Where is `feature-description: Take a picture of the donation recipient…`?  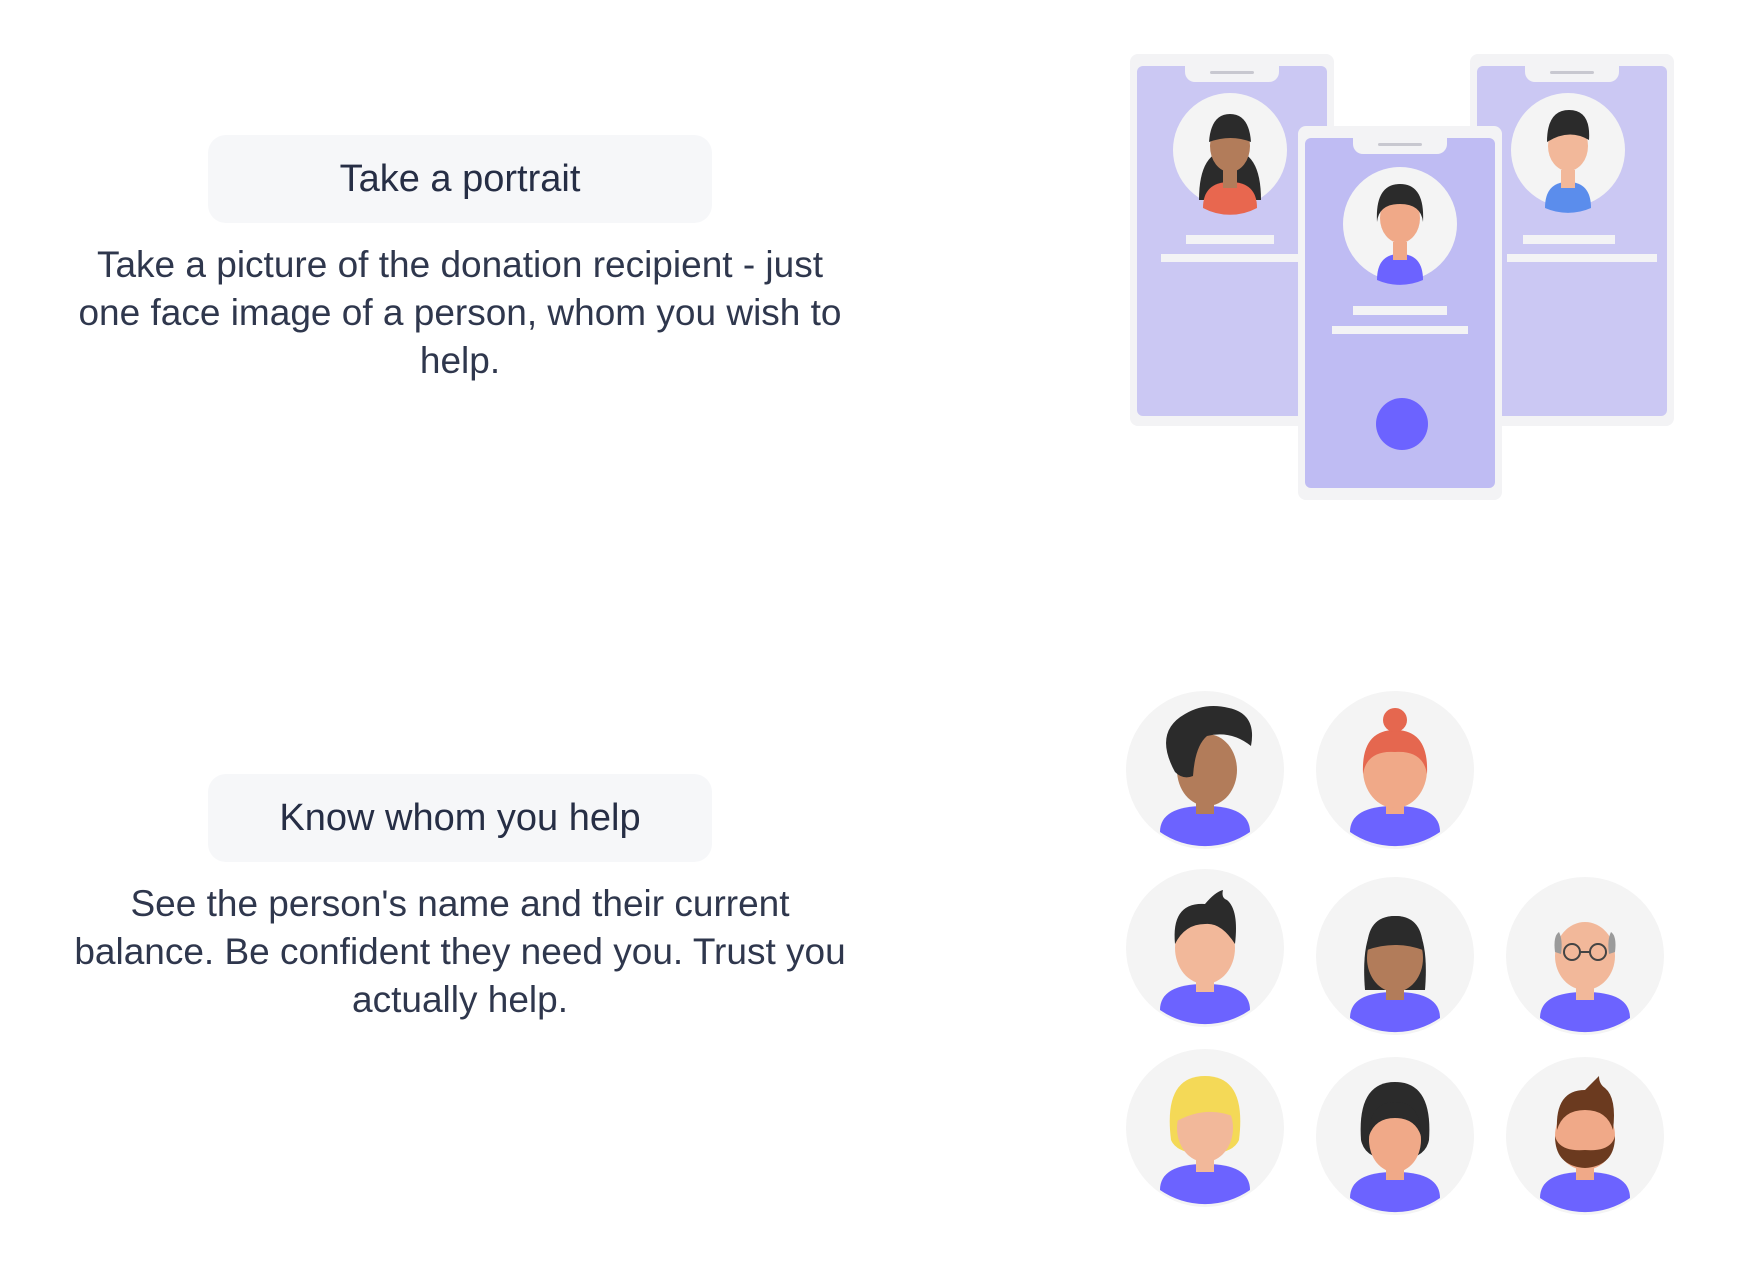
feature-description: Take a picture of the donation recipient… is located at coordinates (460, 312).